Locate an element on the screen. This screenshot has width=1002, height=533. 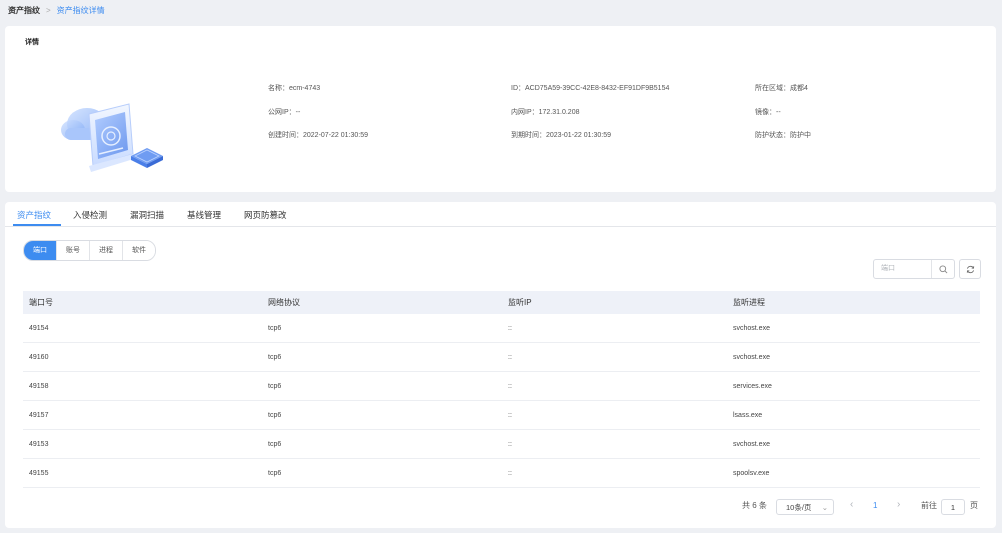
next-page-button: › is located at coordinates (898, 504).